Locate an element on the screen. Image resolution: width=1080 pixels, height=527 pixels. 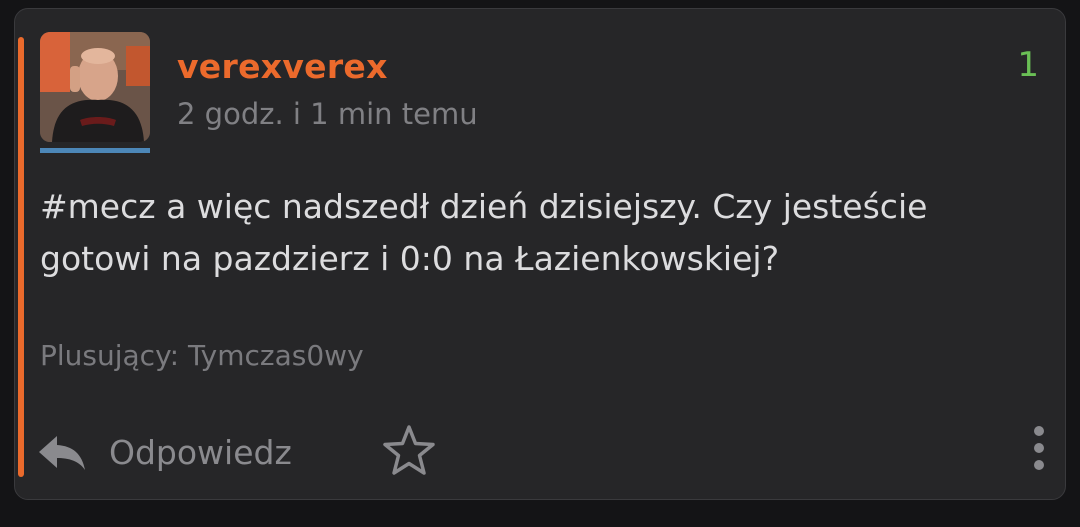
reply-label: Odpowiedz is located at coordinates (200, 452).